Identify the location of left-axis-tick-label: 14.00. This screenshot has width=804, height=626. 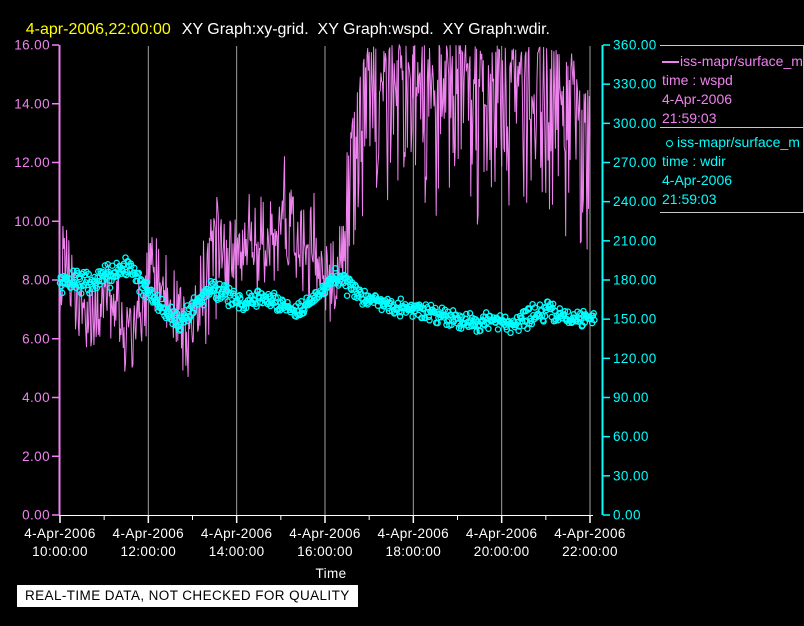
(32, 103).